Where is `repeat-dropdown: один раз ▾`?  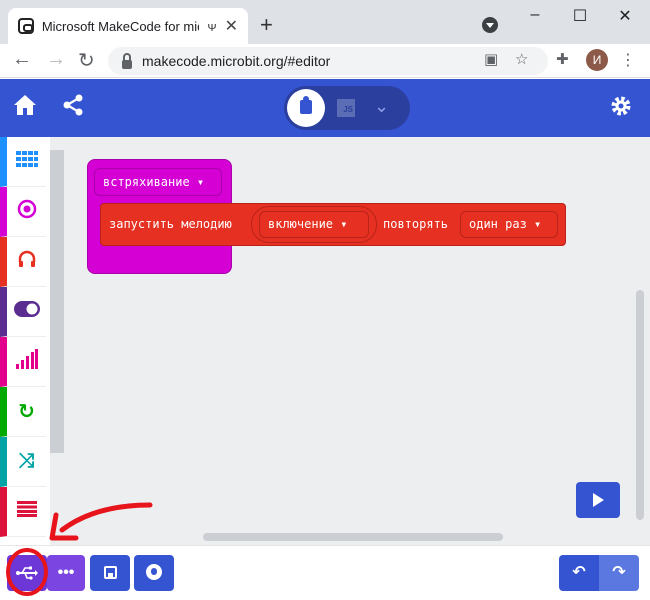
repeat-dropdown: один раз ▾ is located at coordinates (509, 224).